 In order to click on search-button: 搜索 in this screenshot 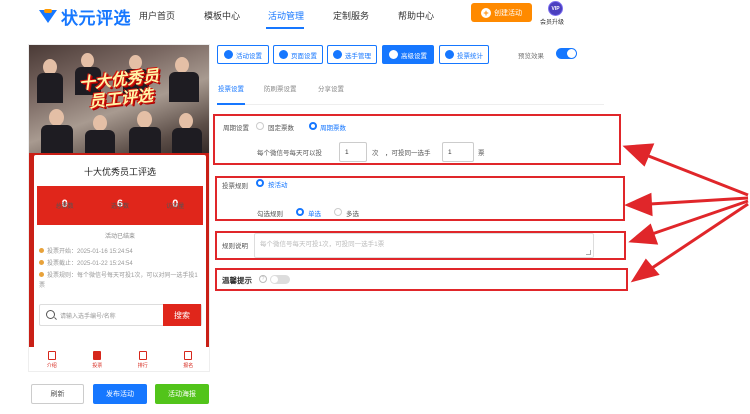, I will do `click(182, 315)`.